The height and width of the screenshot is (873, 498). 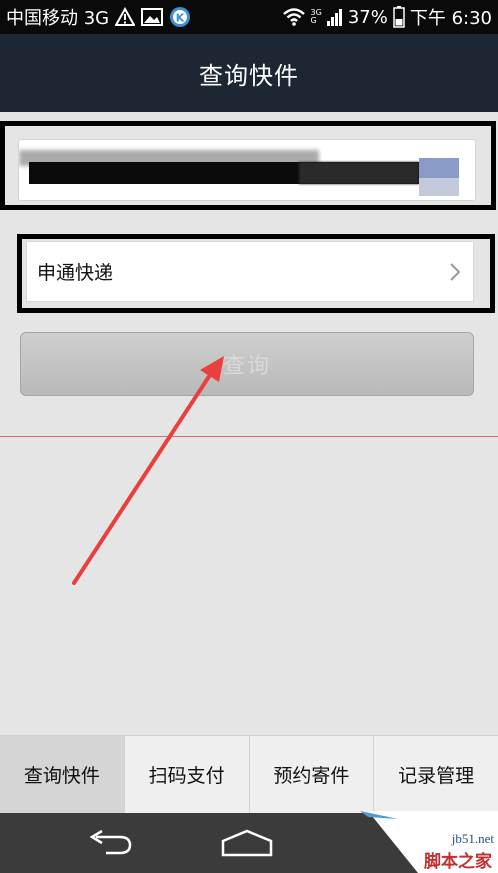 I want to click on bottom-tab-bar: 查询快件 扫码支付 预约寄件 记录管理, so click(x=249, y=774).